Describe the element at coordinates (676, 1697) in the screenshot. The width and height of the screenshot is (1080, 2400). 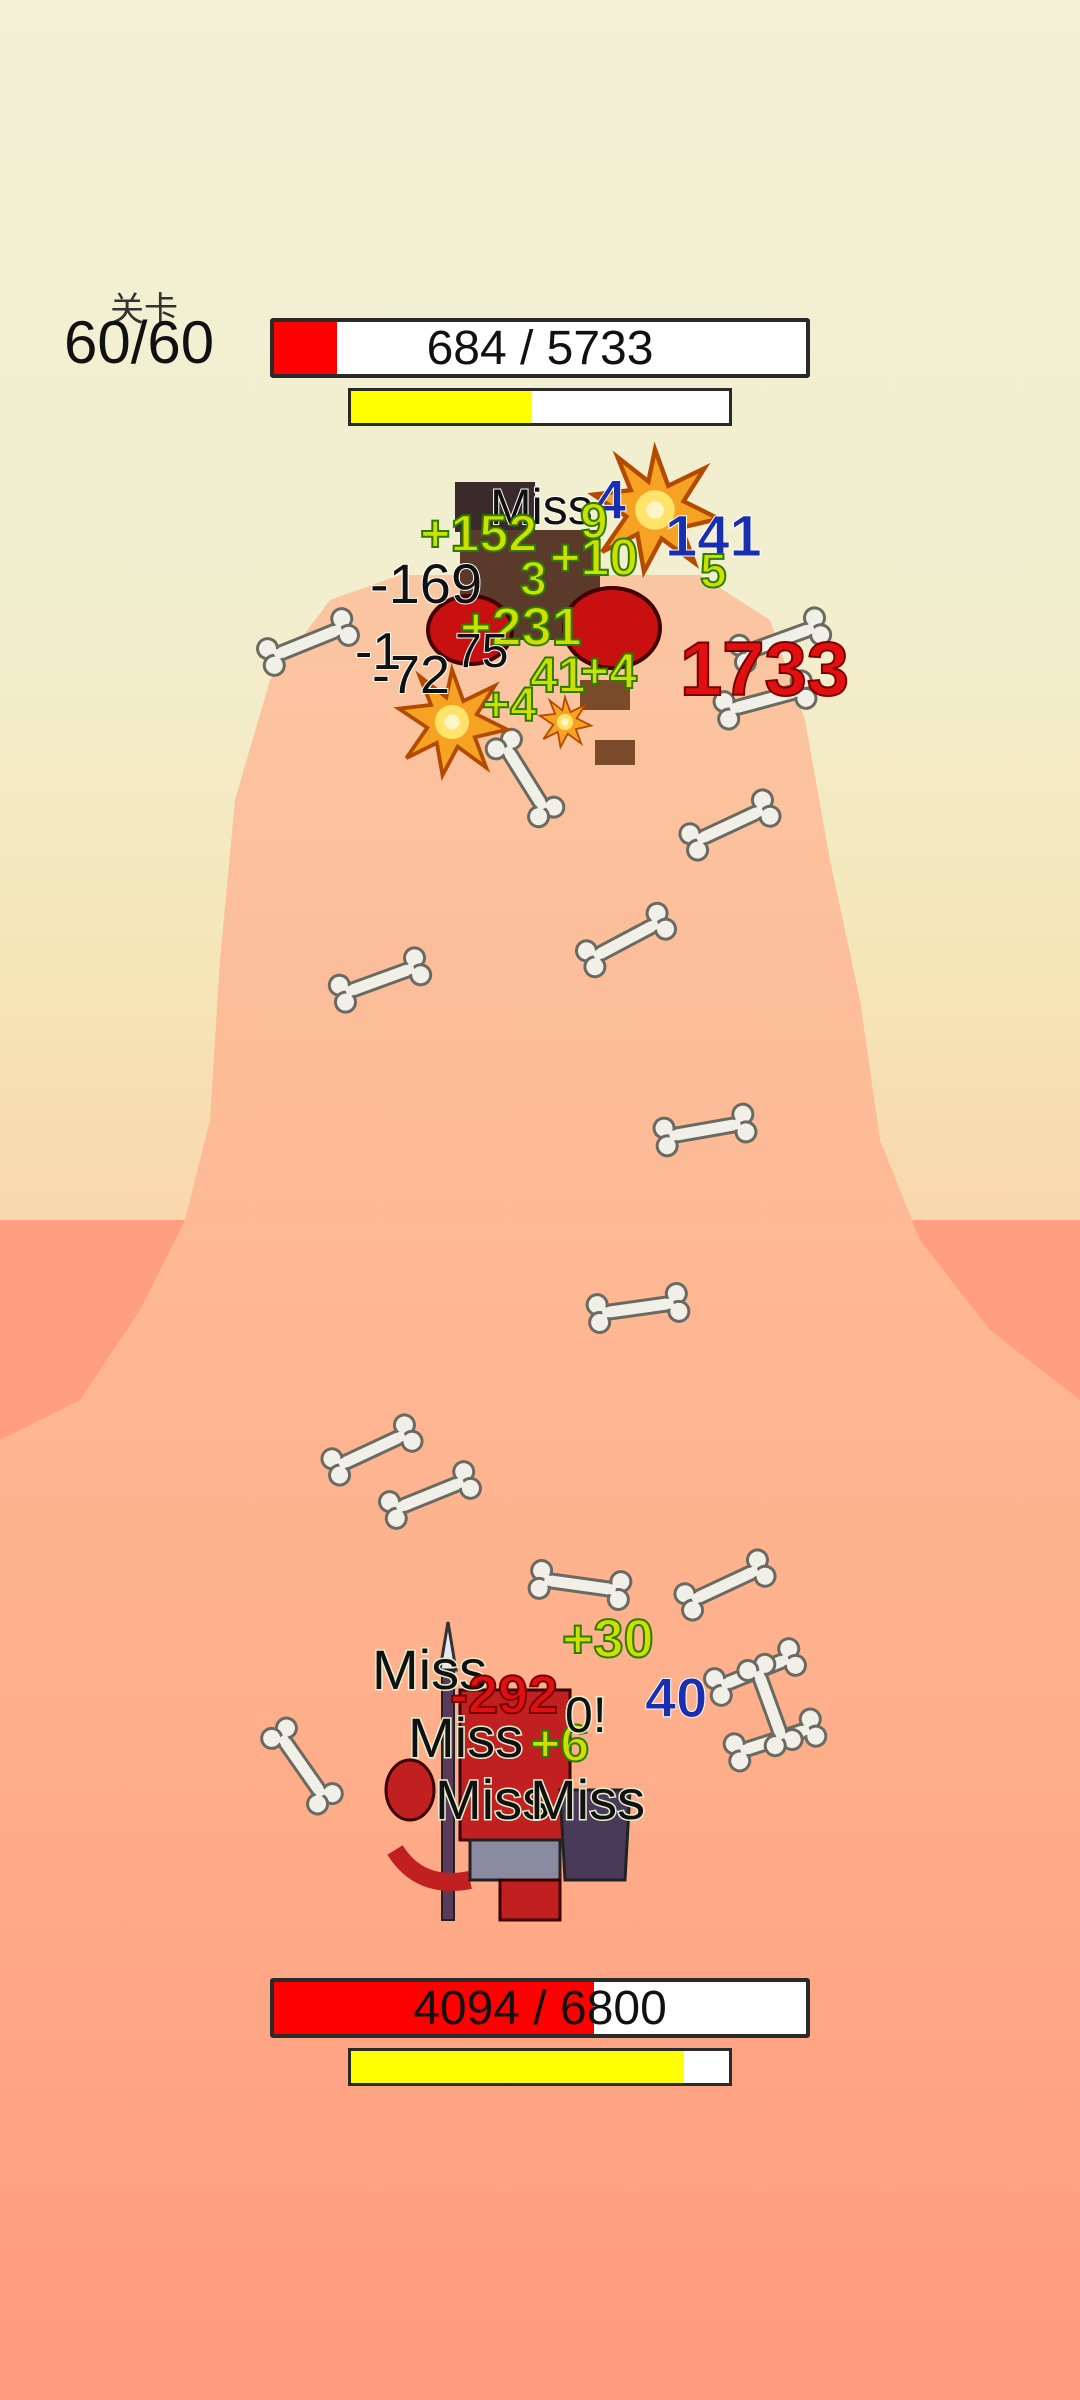
I see `floating-number: 40` at that location.